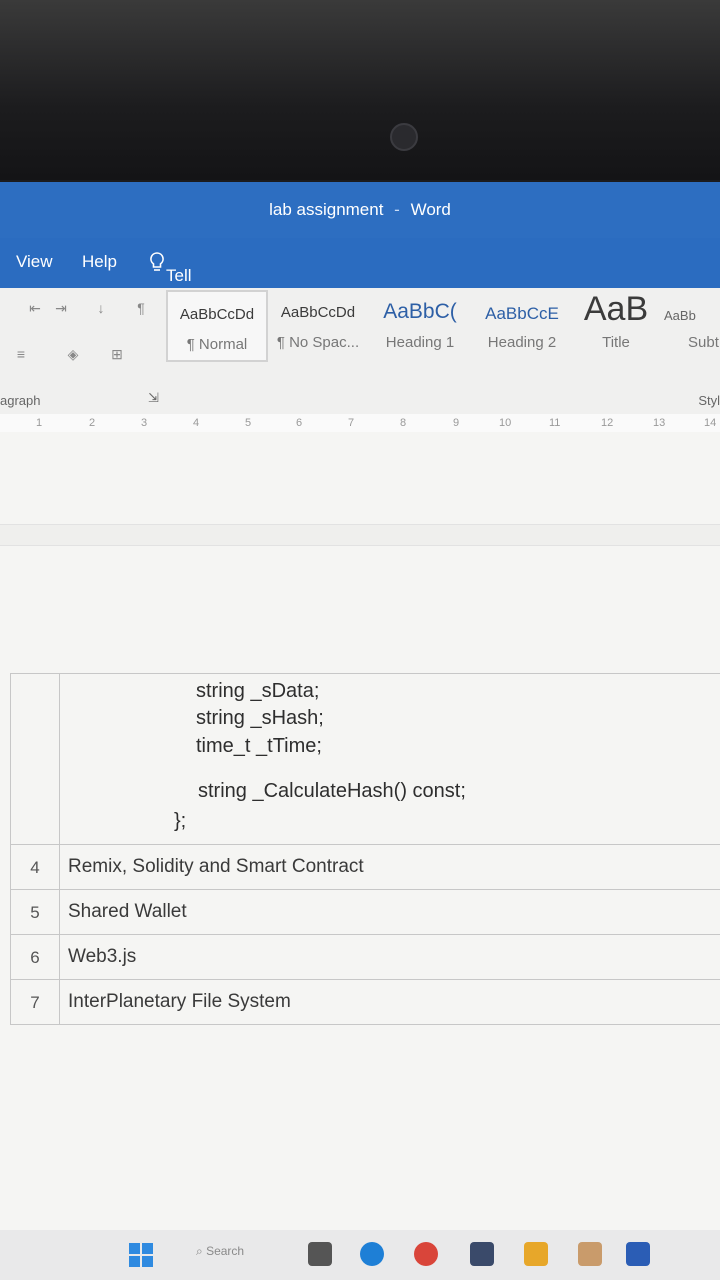 The image size is (720, 1280). What do you see at coordinates (196, 423) in the screenshot?
I see `ruler-tick: 4` at bounding box center [196, 423].